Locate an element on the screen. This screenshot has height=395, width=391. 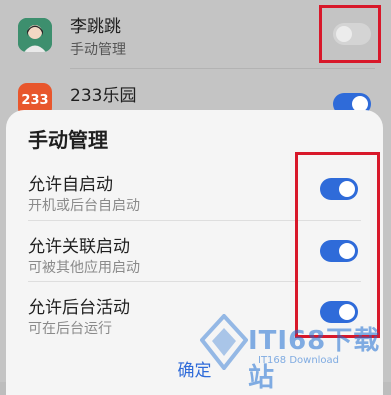
app-subtitle: 手动管理 is located at coordinates (98, 50).